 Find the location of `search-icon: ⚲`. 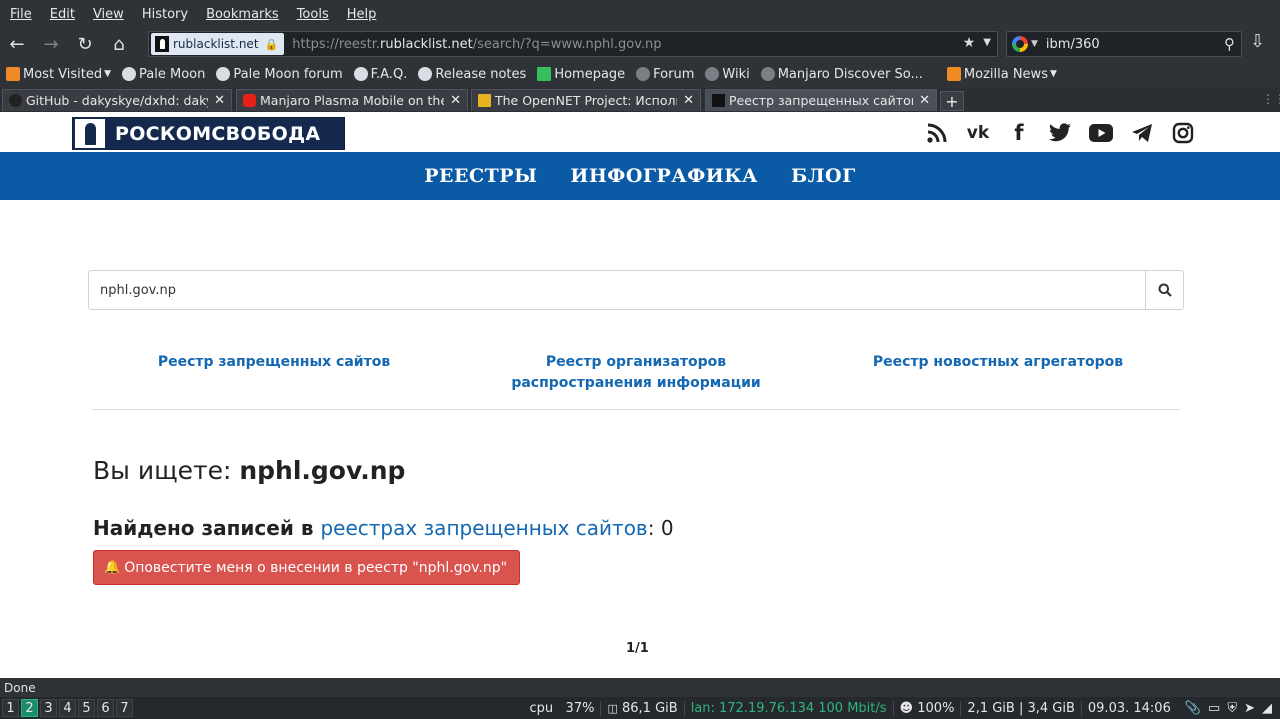

search-icon: ⚲ is located at coordinates (1229, 44).